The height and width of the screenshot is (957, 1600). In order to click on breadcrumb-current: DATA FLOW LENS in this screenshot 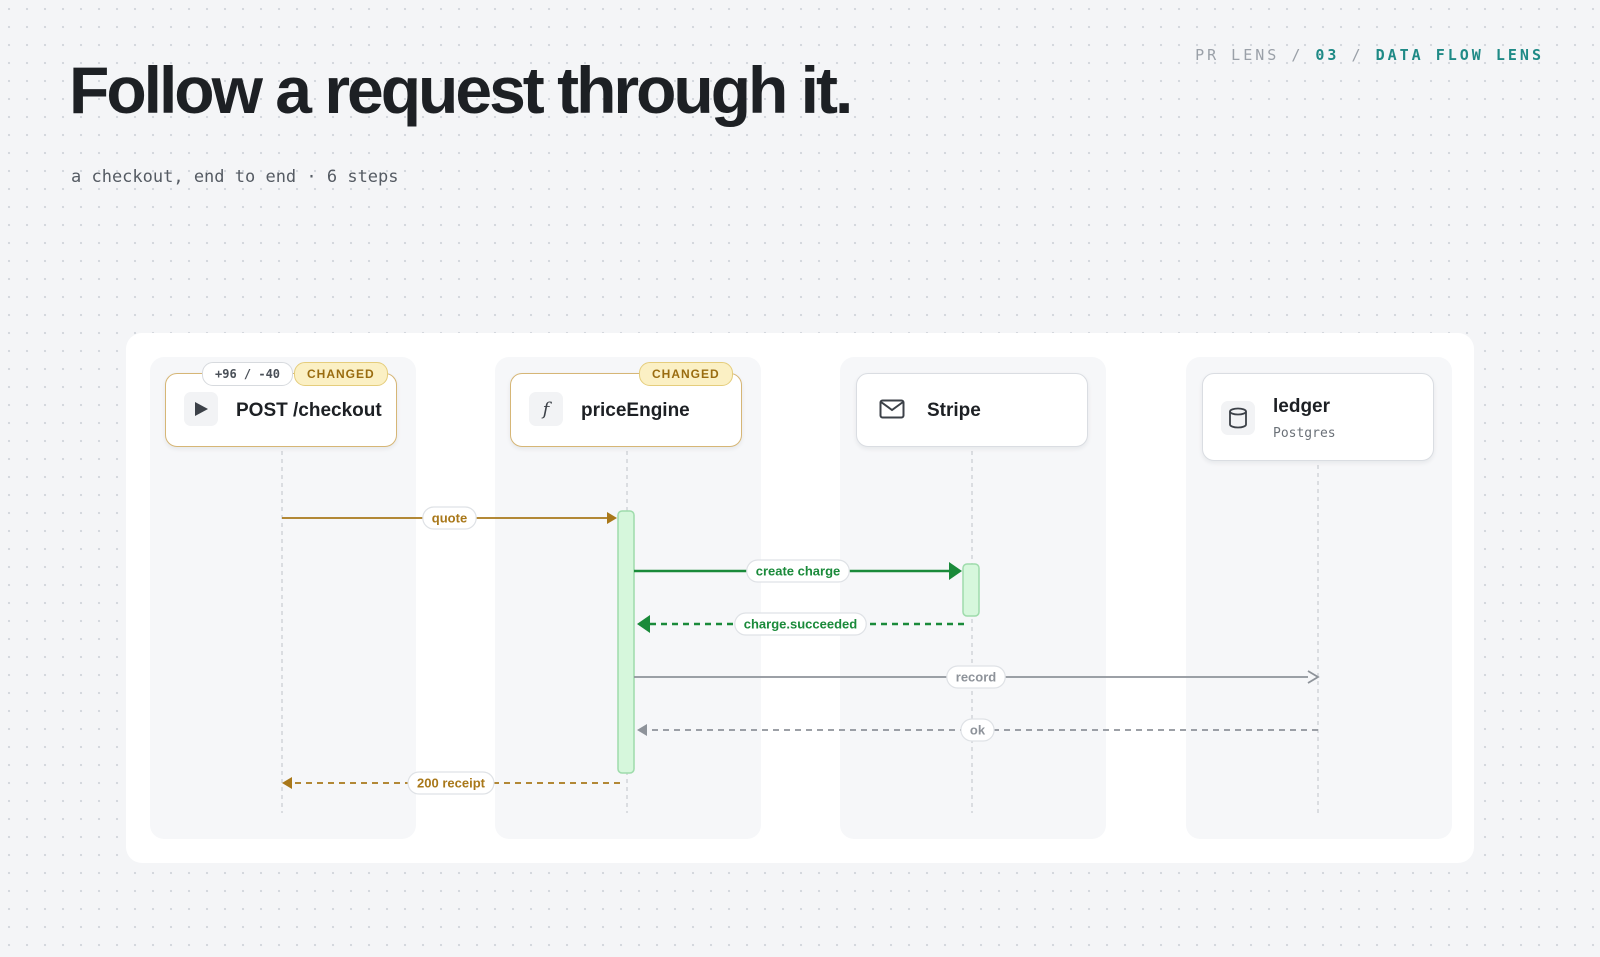, I will do `click(1459, 55)`.